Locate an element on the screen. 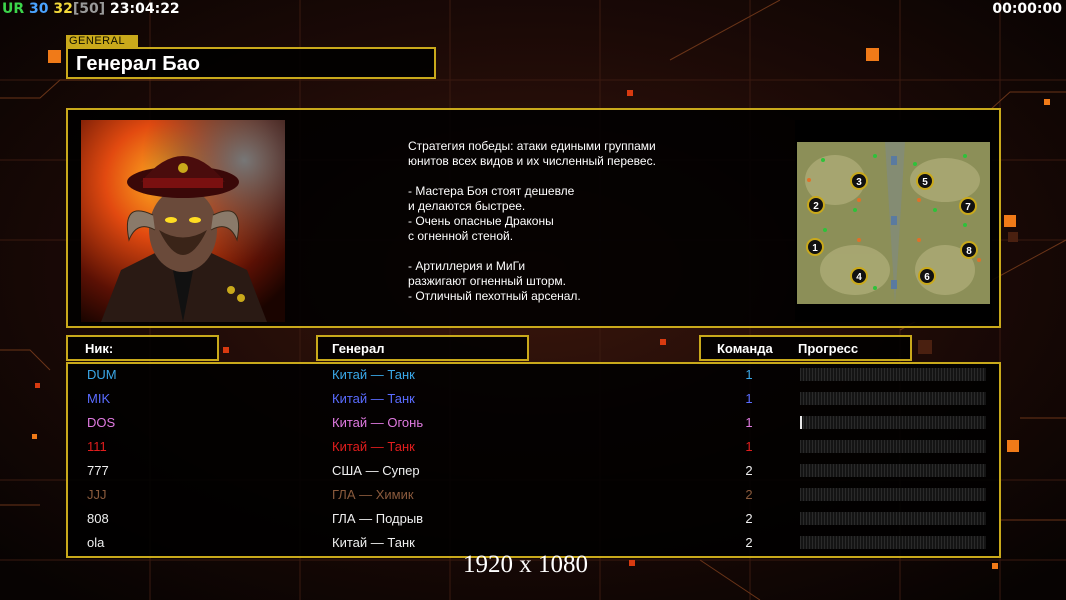  start-position-7: 7 is located at coordinates (968, 206).